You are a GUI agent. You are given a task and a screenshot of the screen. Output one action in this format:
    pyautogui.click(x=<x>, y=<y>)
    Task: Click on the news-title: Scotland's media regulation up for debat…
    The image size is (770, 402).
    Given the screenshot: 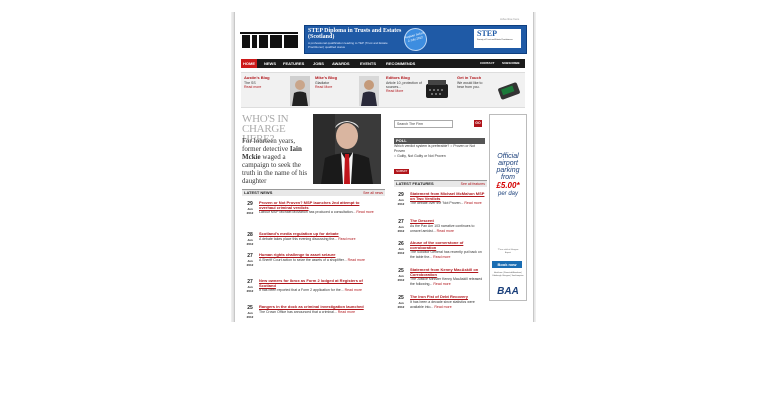 What is the action you would take?
    pyautogui.click(x=318, y=234)
    